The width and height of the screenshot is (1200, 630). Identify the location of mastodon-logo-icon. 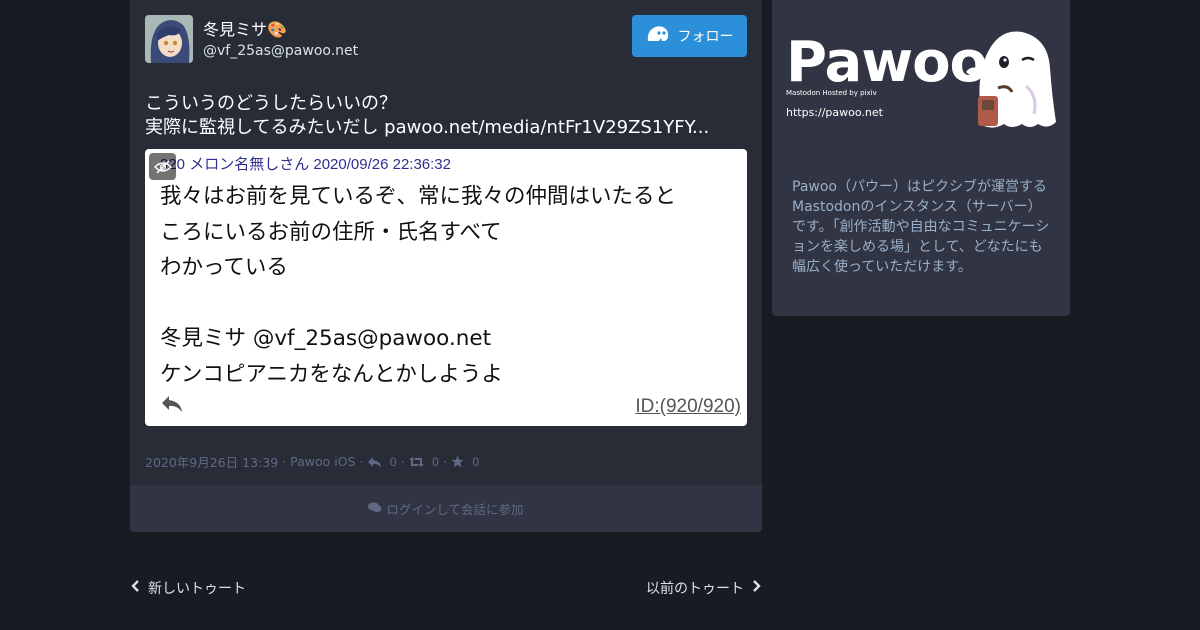
(658, 36).